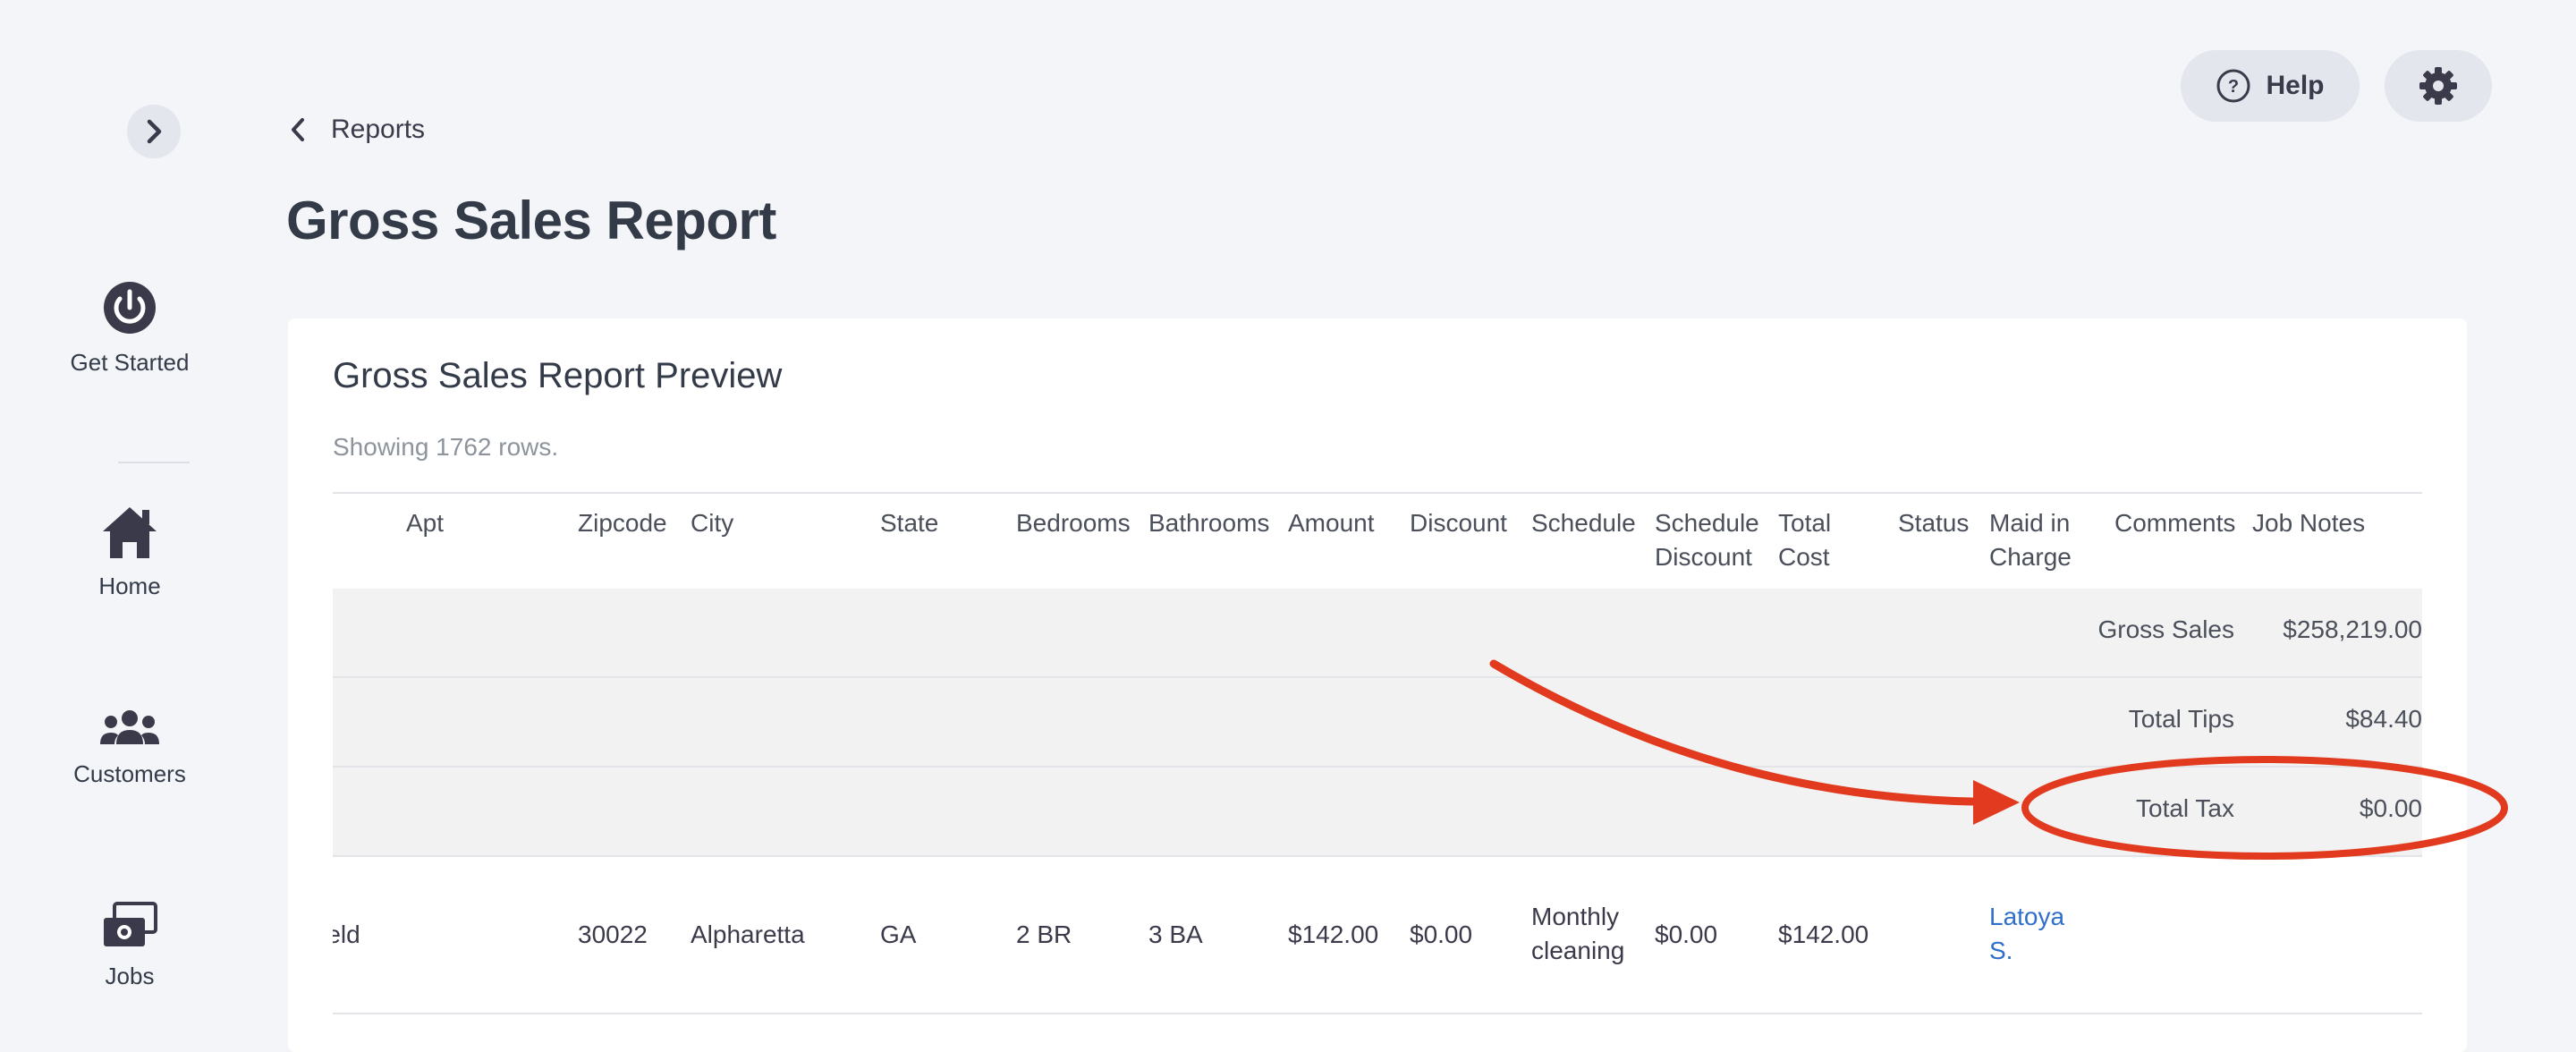 This screenshot has width=2576, height=1052. Describe the element at coordinates (130, 308) in the screenshot. I see `power-icon` at that location.